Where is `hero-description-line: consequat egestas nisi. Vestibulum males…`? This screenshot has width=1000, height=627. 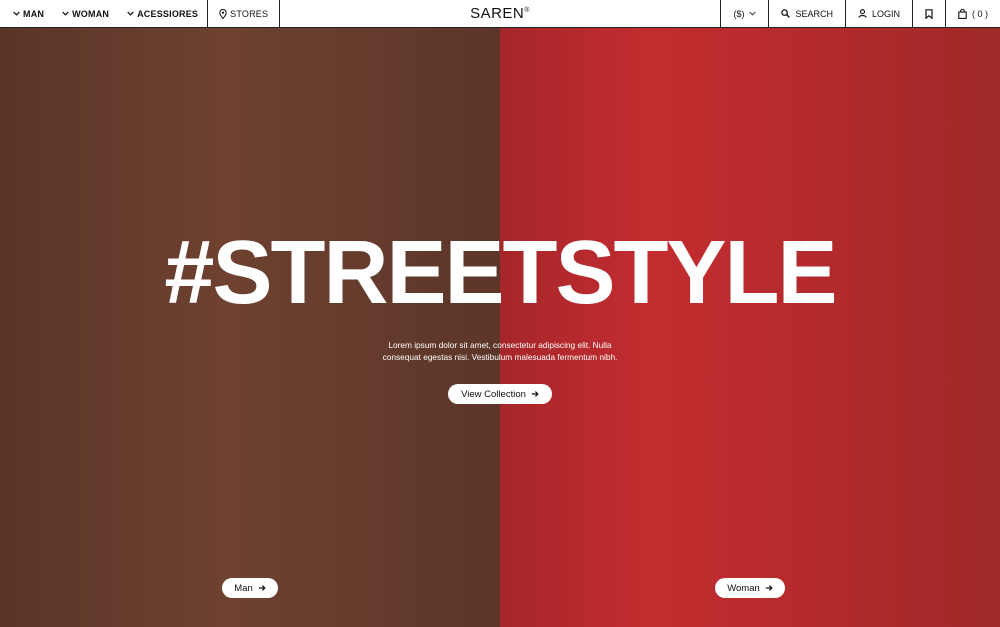 hero-description-line: consequat egestas nisi. Vestibulum males… is located at coordinates (500, 357).